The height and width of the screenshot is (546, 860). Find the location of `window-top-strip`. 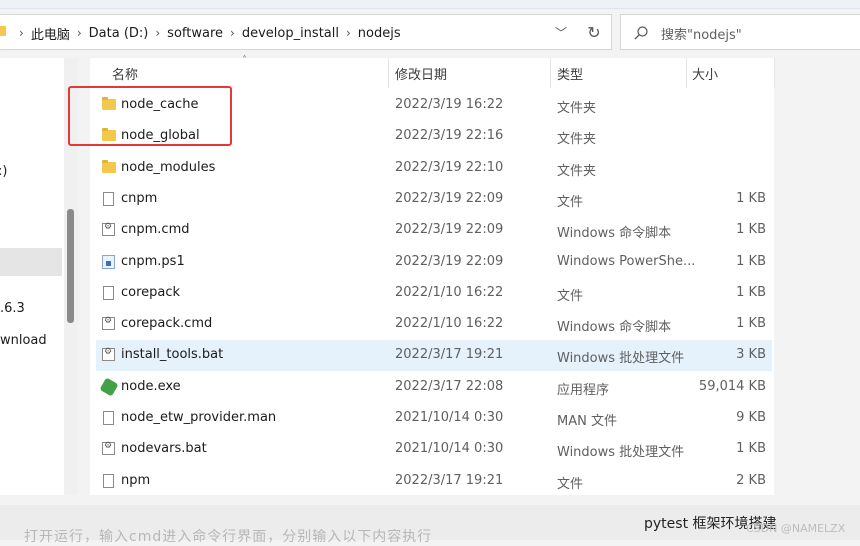

window-top-strip is located at coordinates (430, 4).